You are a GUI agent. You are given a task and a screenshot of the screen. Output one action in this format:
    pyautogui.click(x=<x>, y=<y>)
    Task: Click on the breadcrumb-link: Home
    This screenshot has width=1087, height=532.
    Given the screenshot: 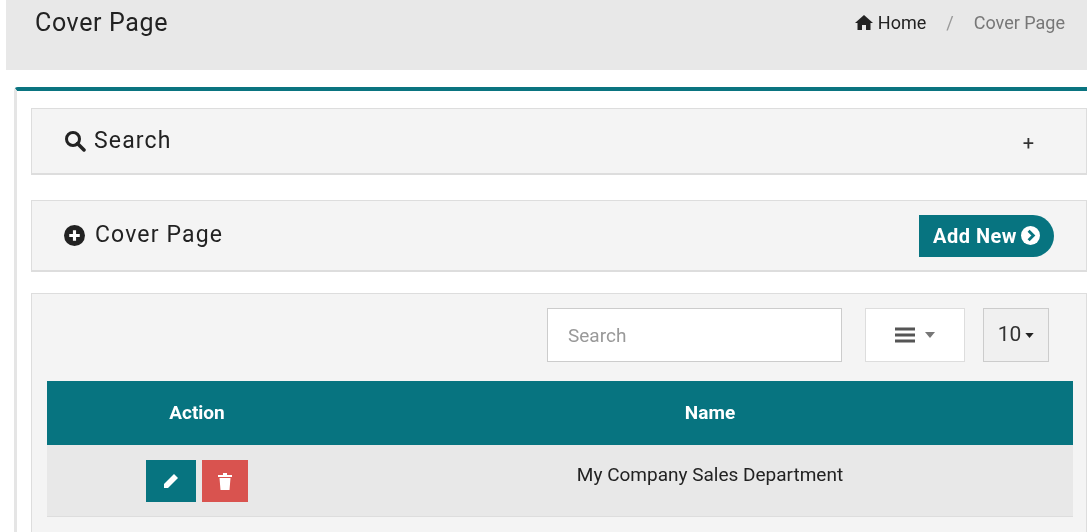 What is the action you would take?
    pyautogui.click(x=890, y=22)
    